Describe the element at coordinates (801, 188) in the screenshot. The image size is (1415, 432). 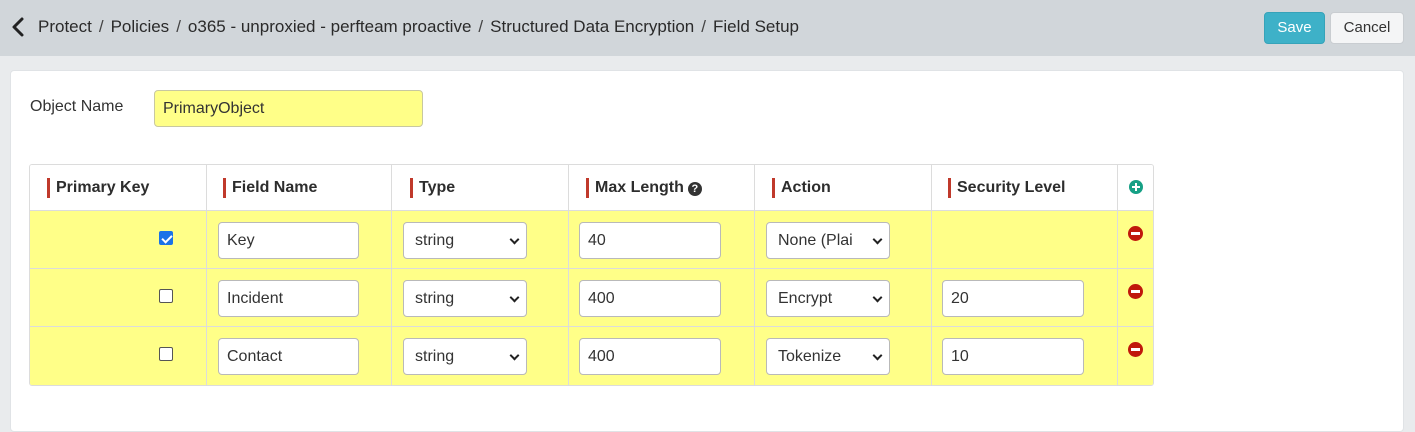
I see `header-action: Action` at that location.